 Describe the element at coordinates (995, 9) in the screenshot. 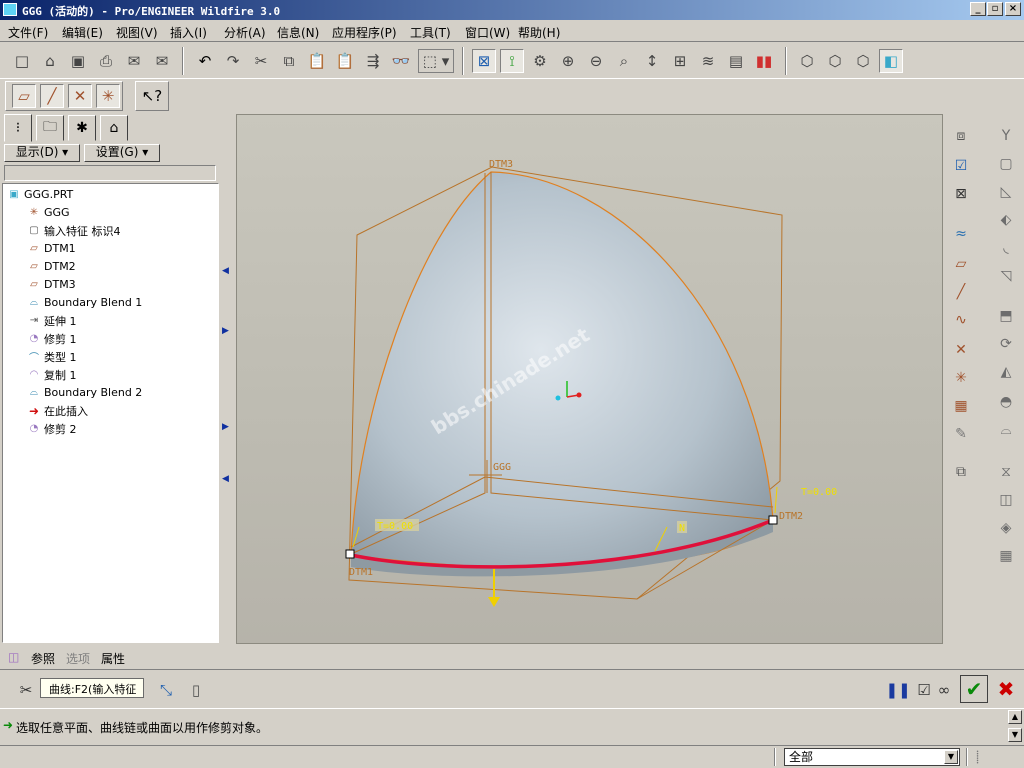

I see `restore-button: ▫` at that location.